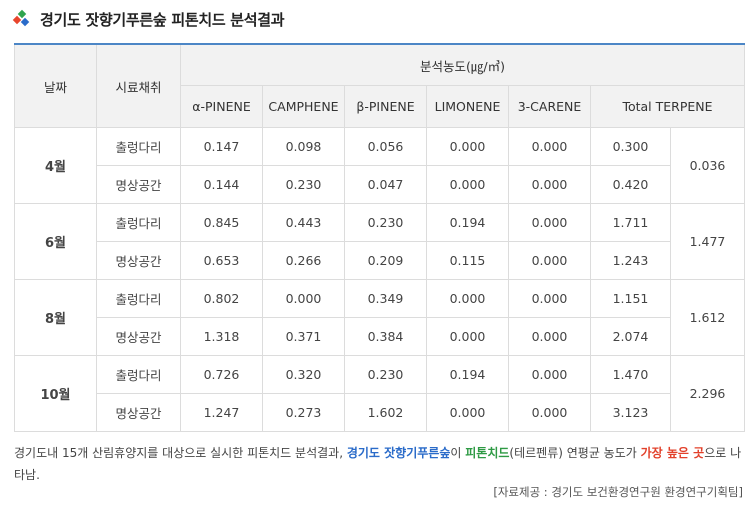 Image resolution: width=753 pixels, height=508 pixels. Describe the element at coordinates (180, 453) in the screenshot. I see `footnote-text: 경기도내 15개 산림휴양지를 대상으로 실시한 피톤치드 분석결과,` at that location.